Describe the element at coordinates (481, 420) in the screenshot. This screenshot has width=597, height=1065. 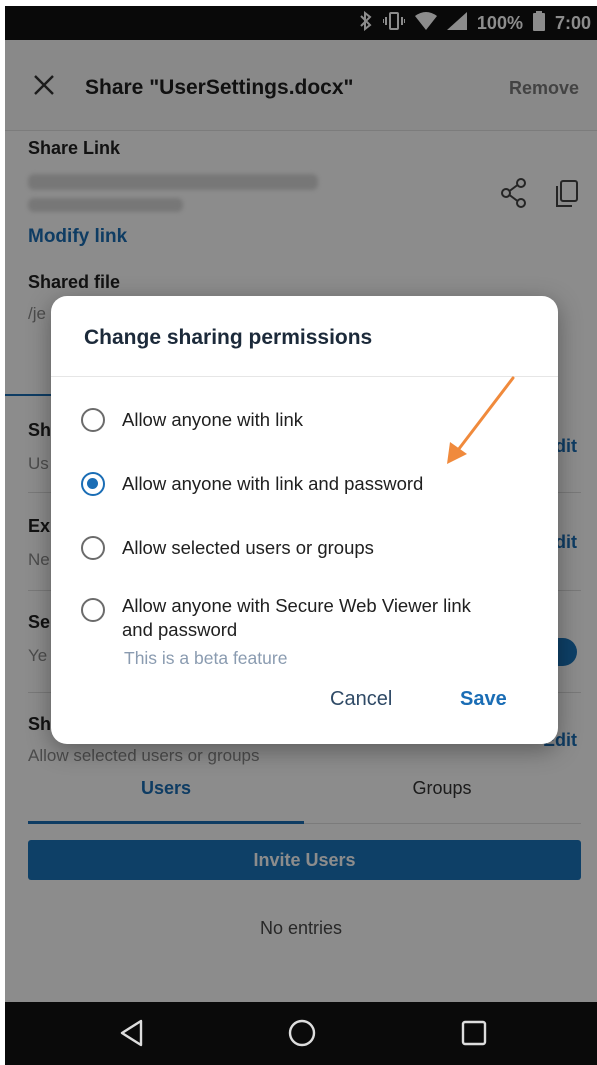
I see `annotation-arrow-icon` at that location.